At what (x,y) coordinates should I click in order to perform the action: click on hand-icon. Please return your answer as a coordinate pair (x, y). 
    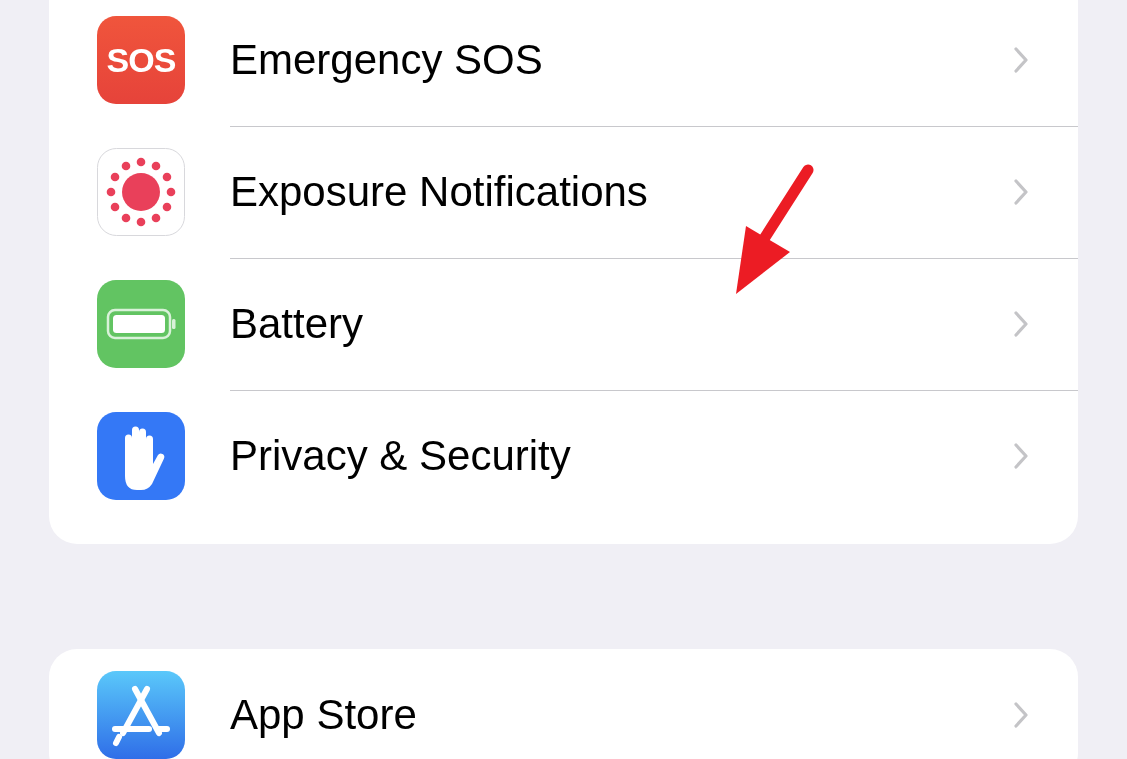
    Looking at the image, I should click on (141, 456).